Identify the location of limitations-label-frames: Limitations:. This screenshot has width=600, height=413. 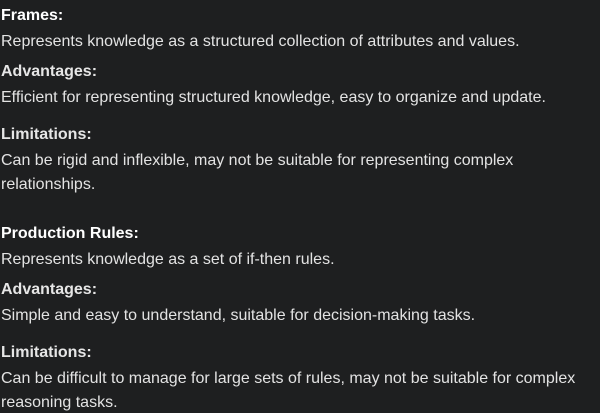
(46, 134).